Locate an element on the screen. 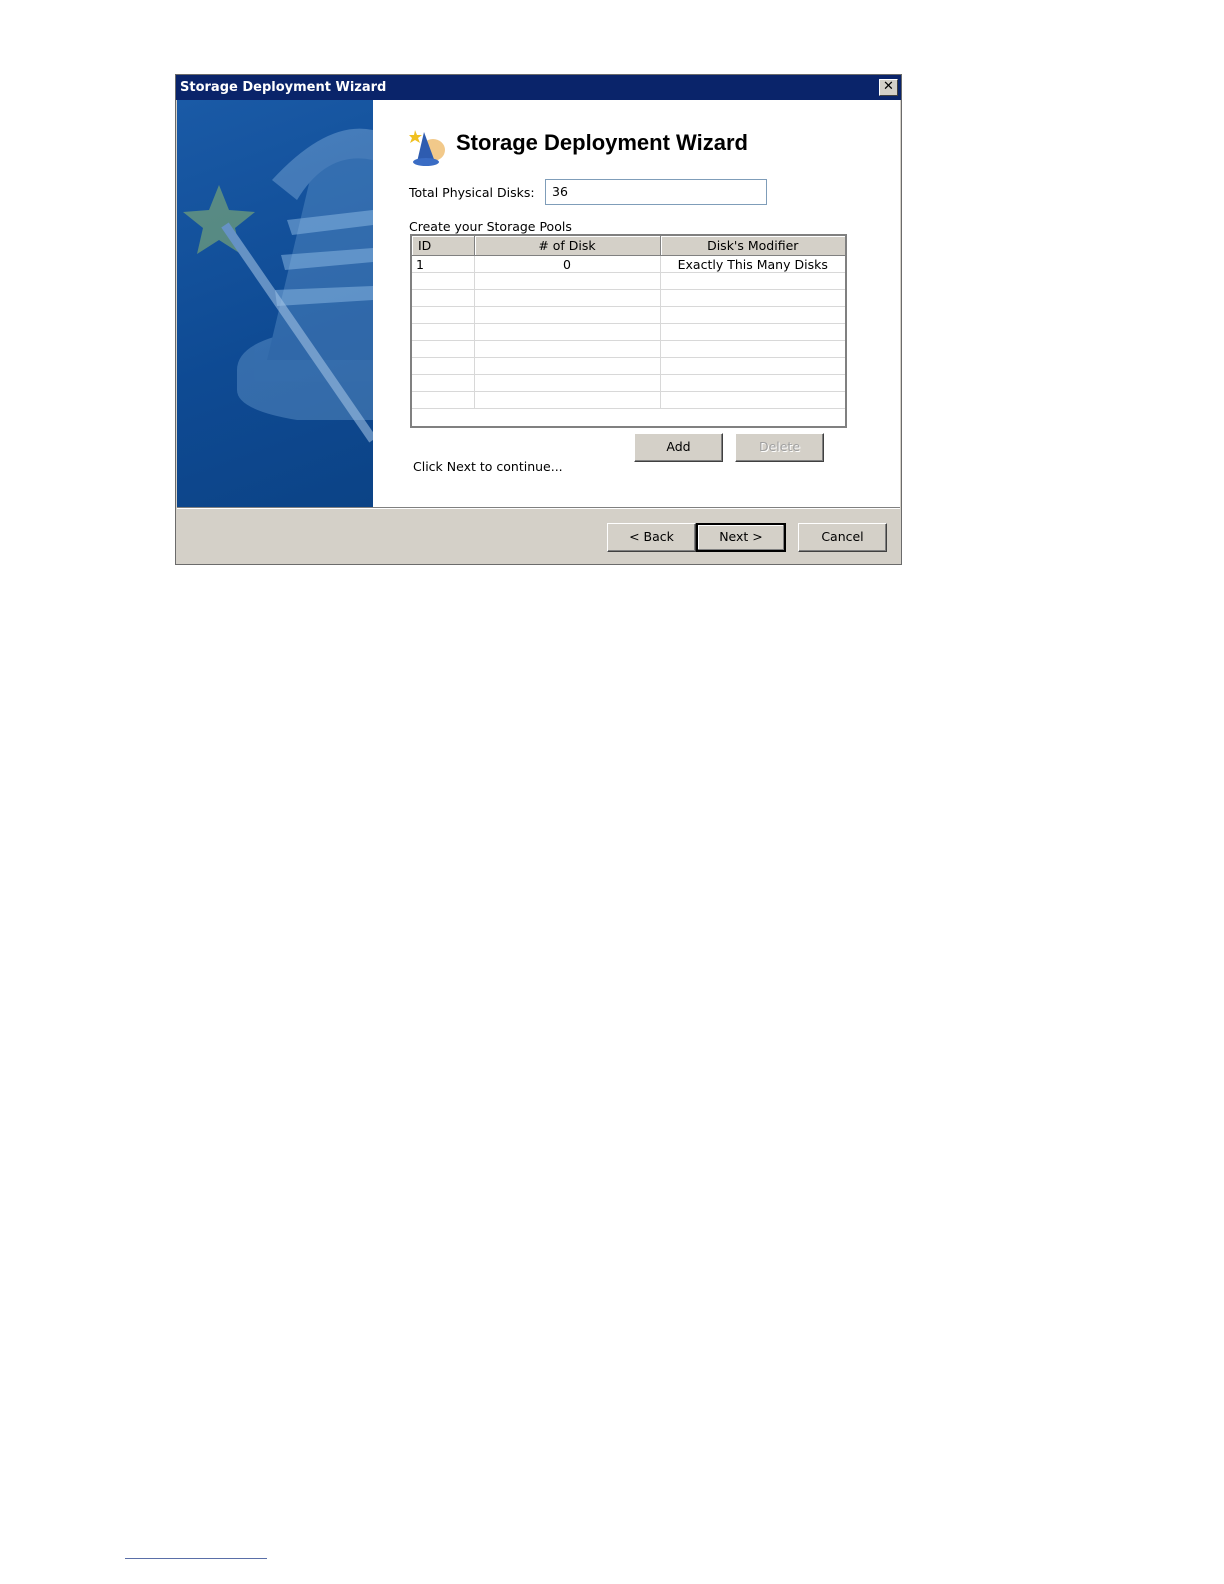 Image resolution: width=1224 pixels, height=1584 pixels. cell-disk-count: 0 is located at coordinates (567, 264).